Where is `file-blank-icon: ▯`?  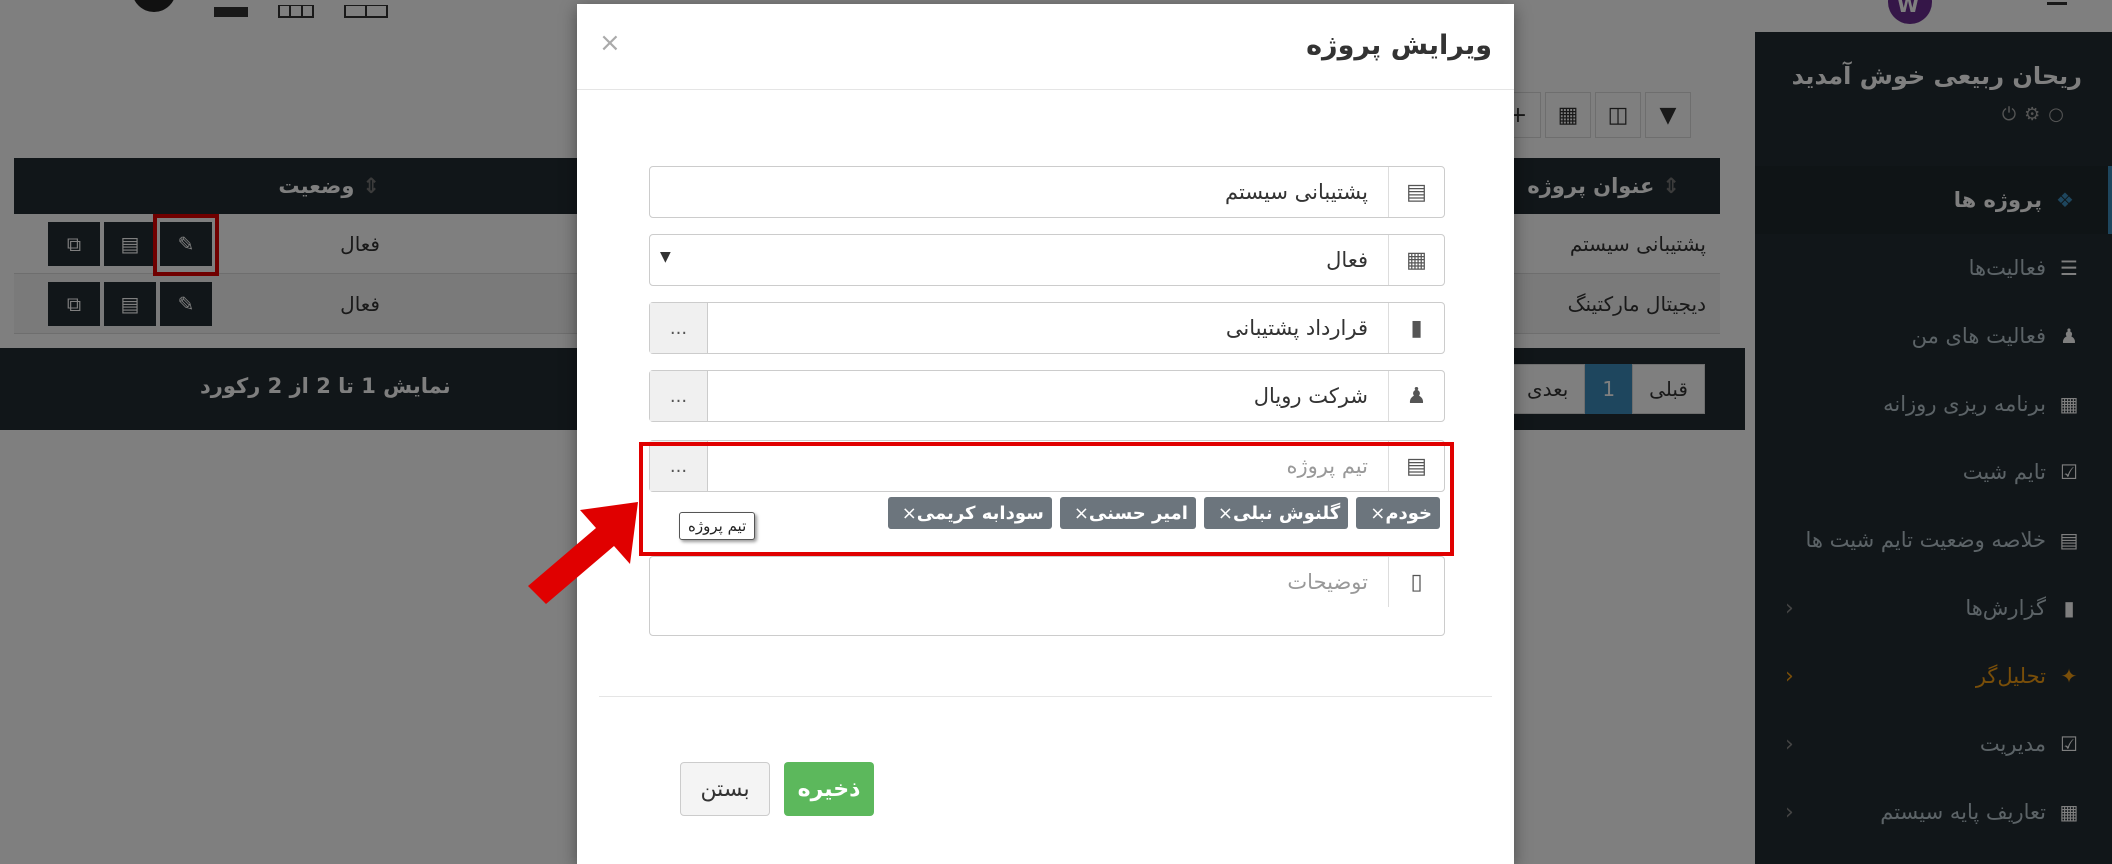 file-blank-icon: ▯ is located at coordinates (1416, 582).